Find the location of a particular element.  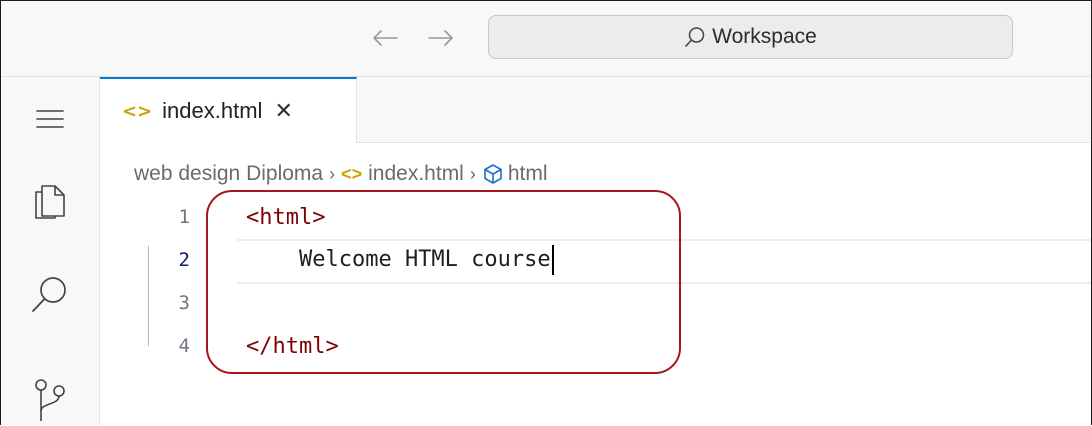

command-center-search: Workspace is located at coordinates (750, 37).